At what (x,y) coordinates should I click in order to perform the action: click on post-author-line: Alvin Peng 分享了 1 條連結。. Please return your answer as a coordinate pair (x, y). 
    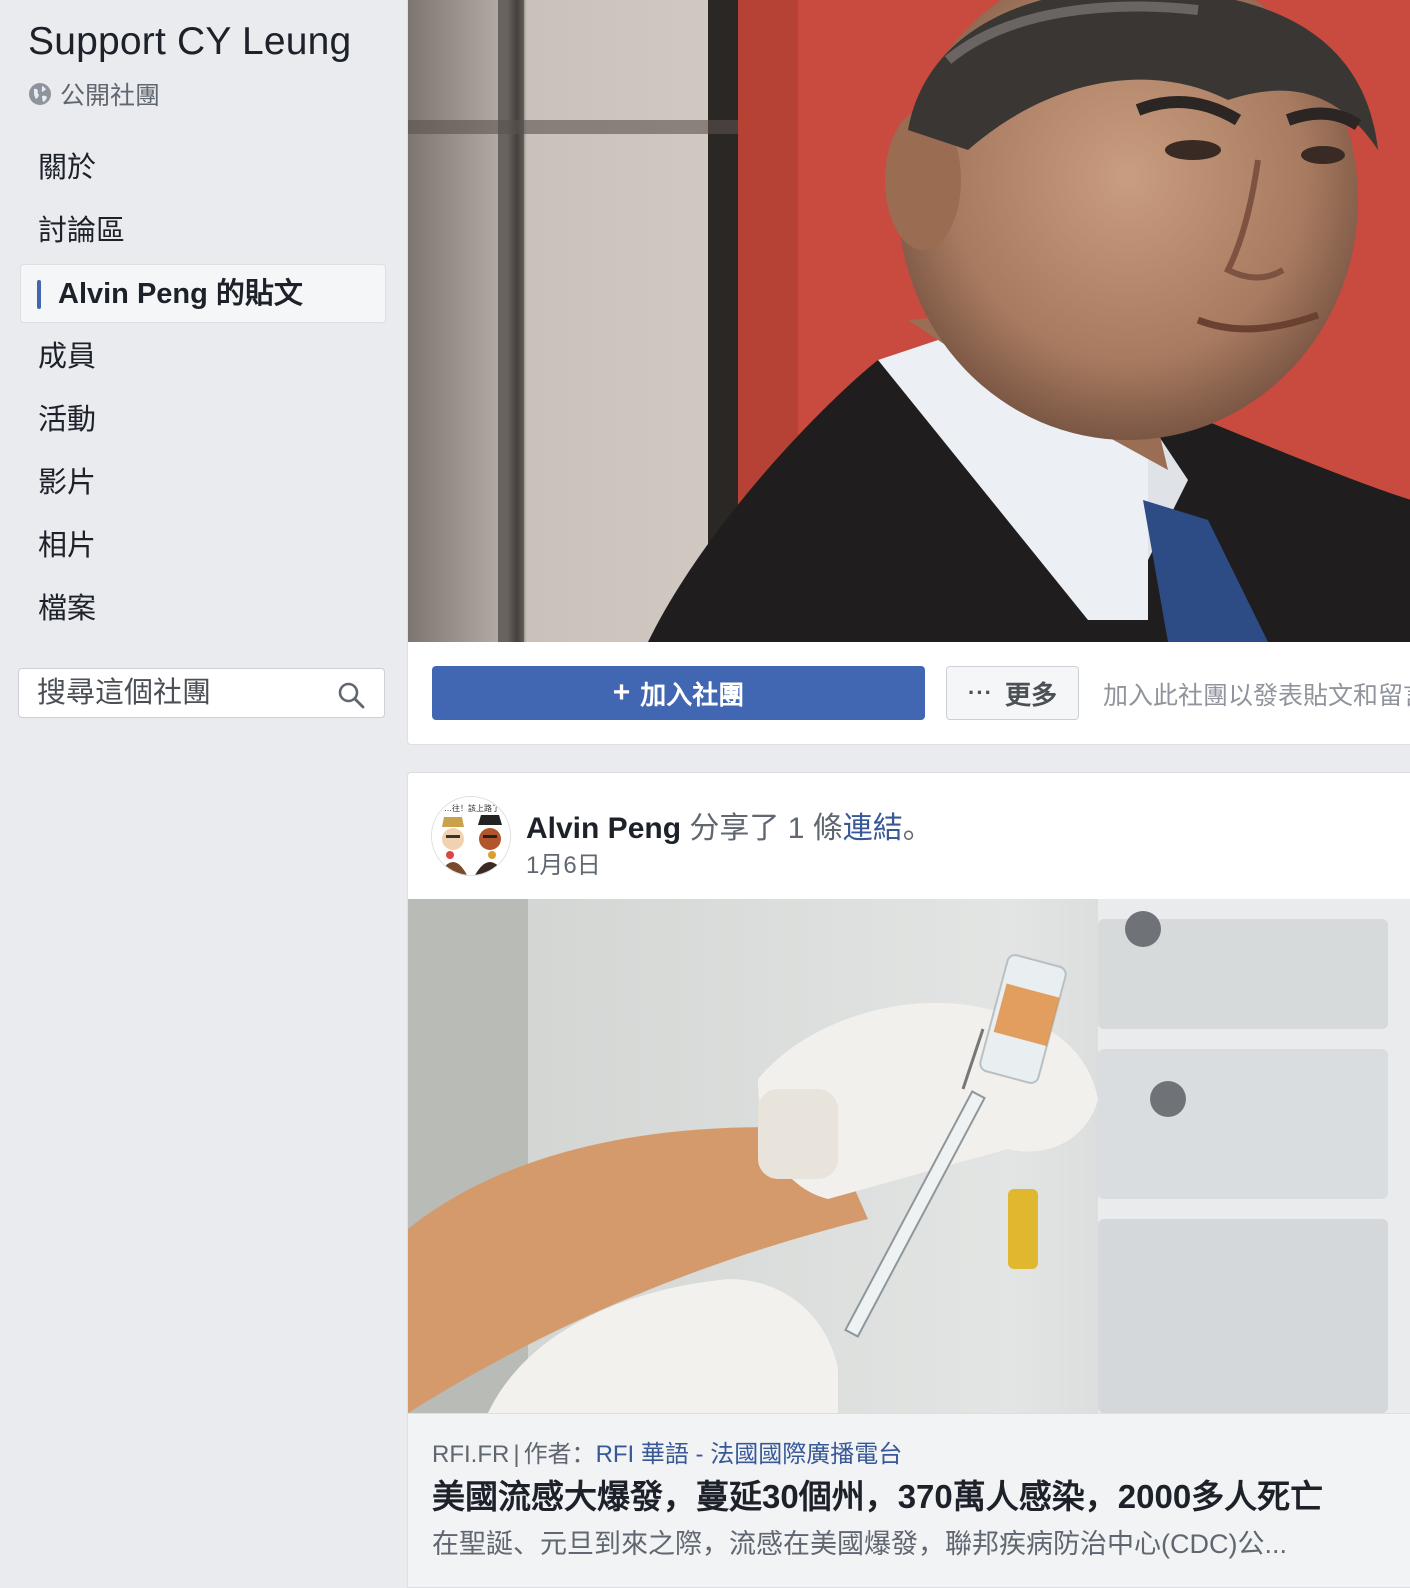
    Looking at the image, I should click on (729, 825).